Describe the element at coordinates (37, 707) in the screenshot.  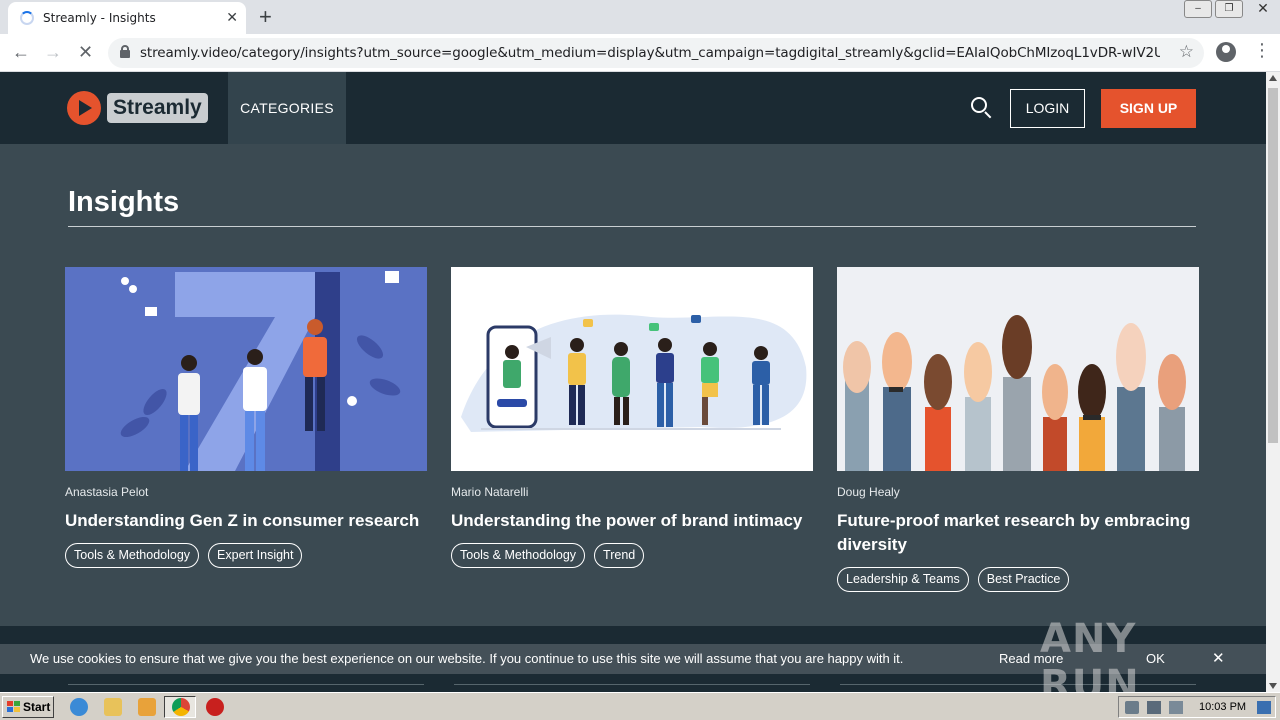
I see `start-label: Start` at that location.